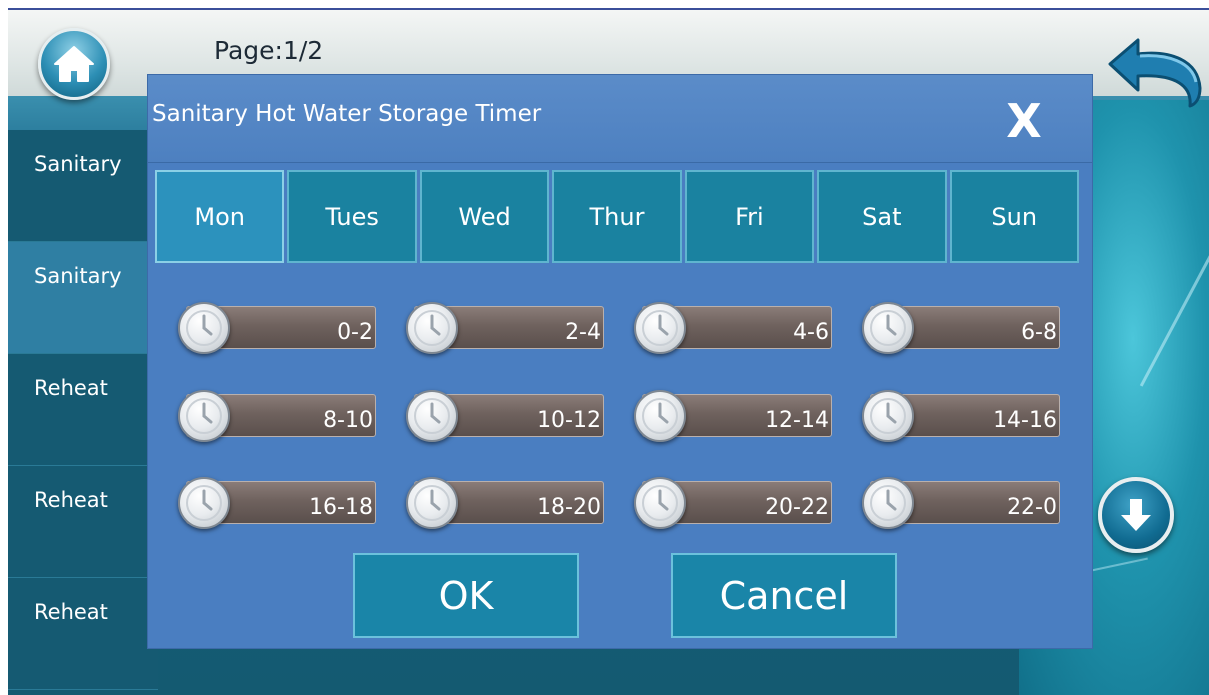 The width and height of the screenshot is (1209, 695). Describe the element at coordinates (749, 216) in the screenshot. I see `tab-fri: Fri` at that location.